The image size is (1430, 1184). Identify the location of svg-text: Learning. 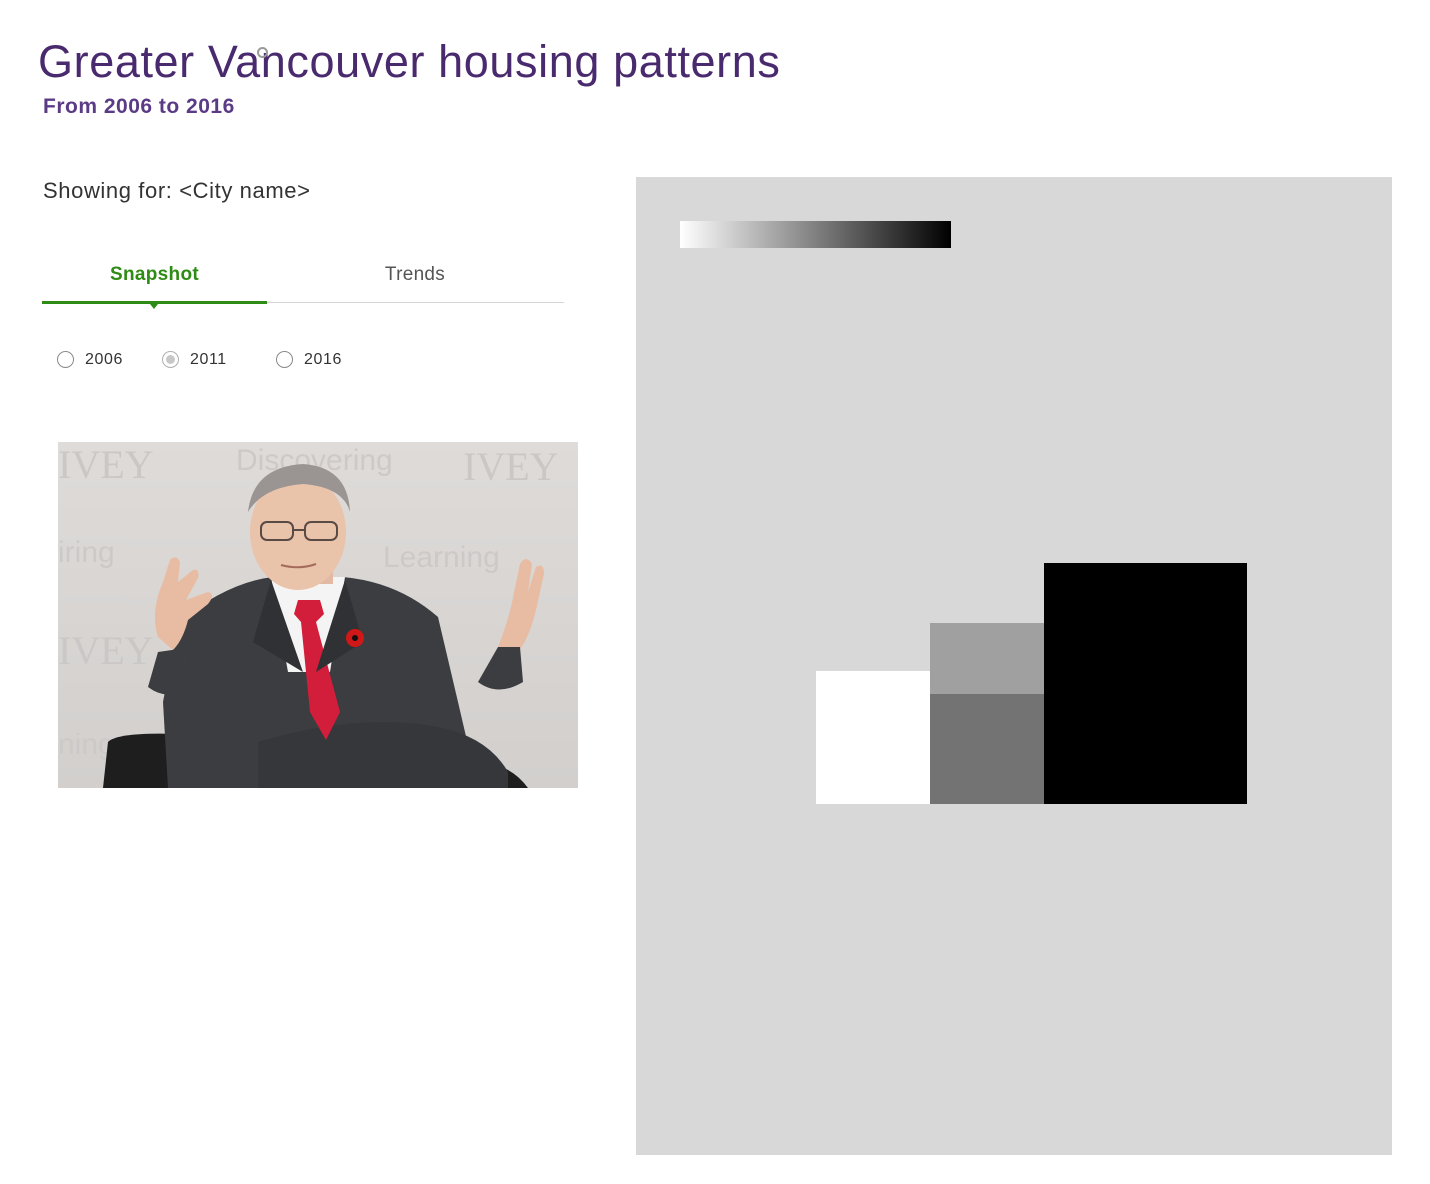
(441, 557).